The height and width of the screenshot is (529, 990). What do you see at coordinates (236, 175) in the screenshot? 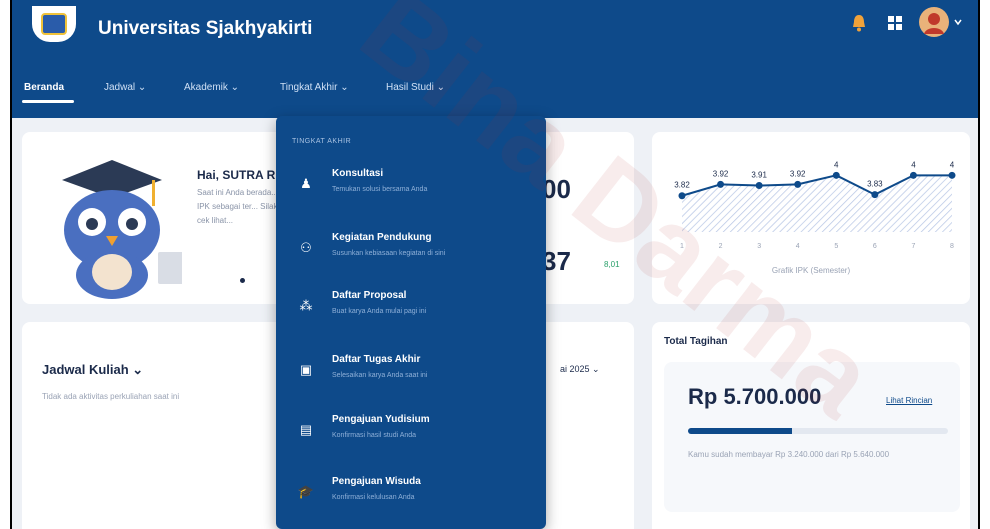
I see `greeting-name: Hai, SUTRA R` at bounding box center [236, 175].